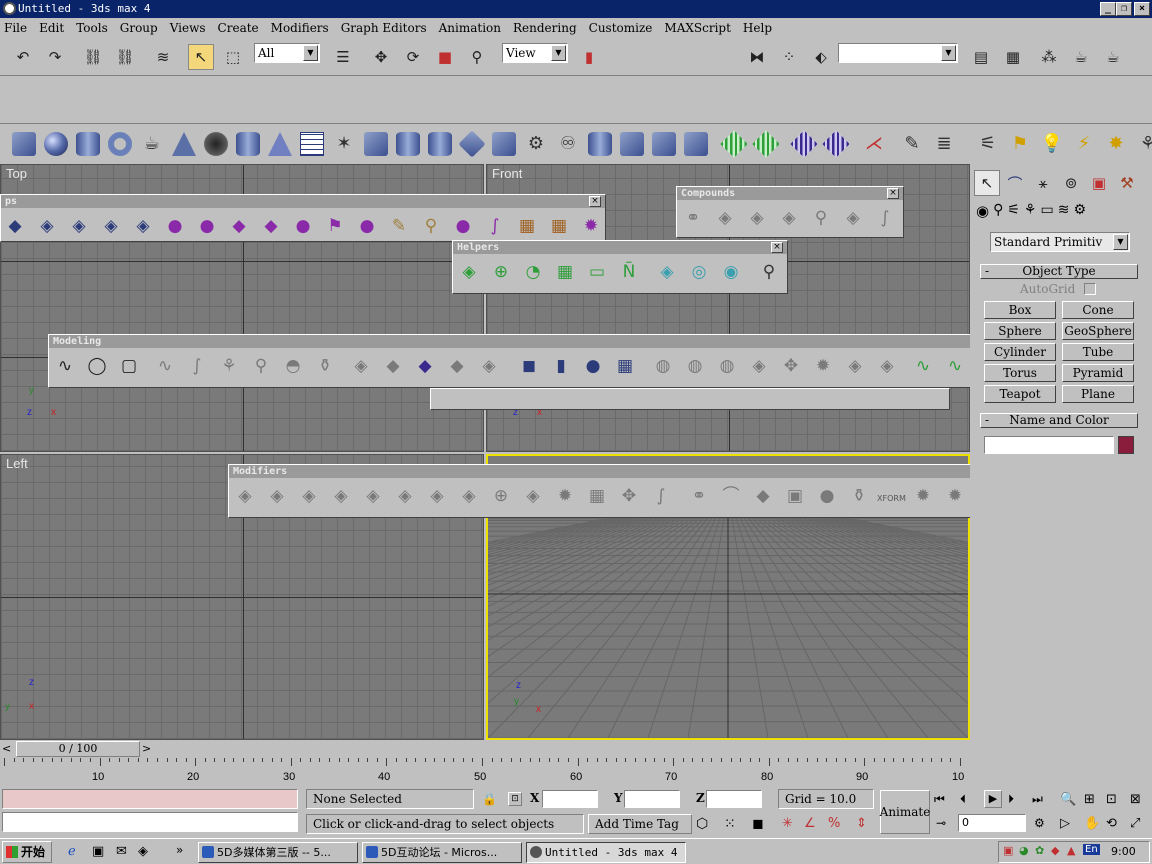 The image size is (1152, 864). What do you see at coordinates (1043, 183) in the screenshot?
I see `hierarchy-tab-icon: ⚹` at bounding box center [1043, 183].